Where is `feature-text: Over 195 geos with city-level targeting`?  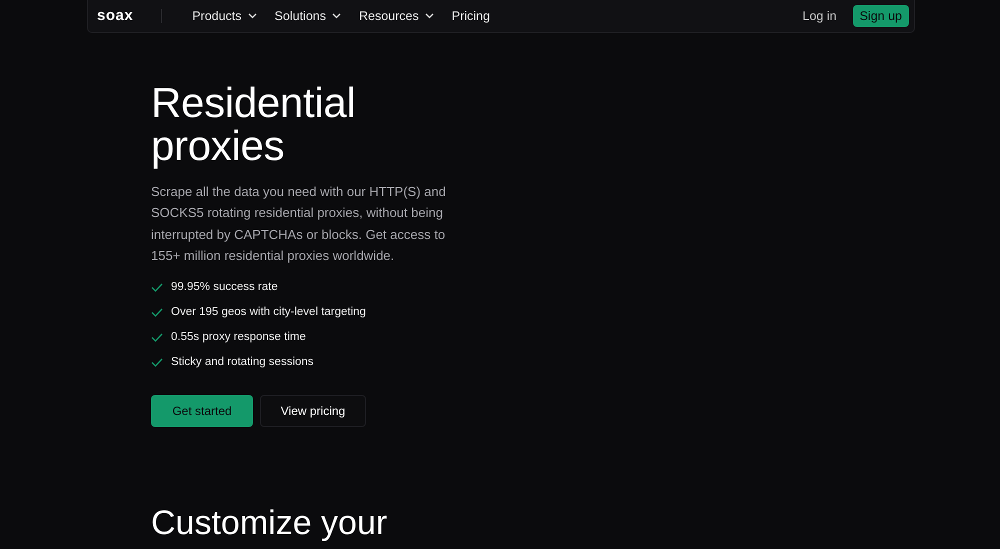 feature-text: Over 195 geos with city-level targeting is located at coordinates (268, 312).